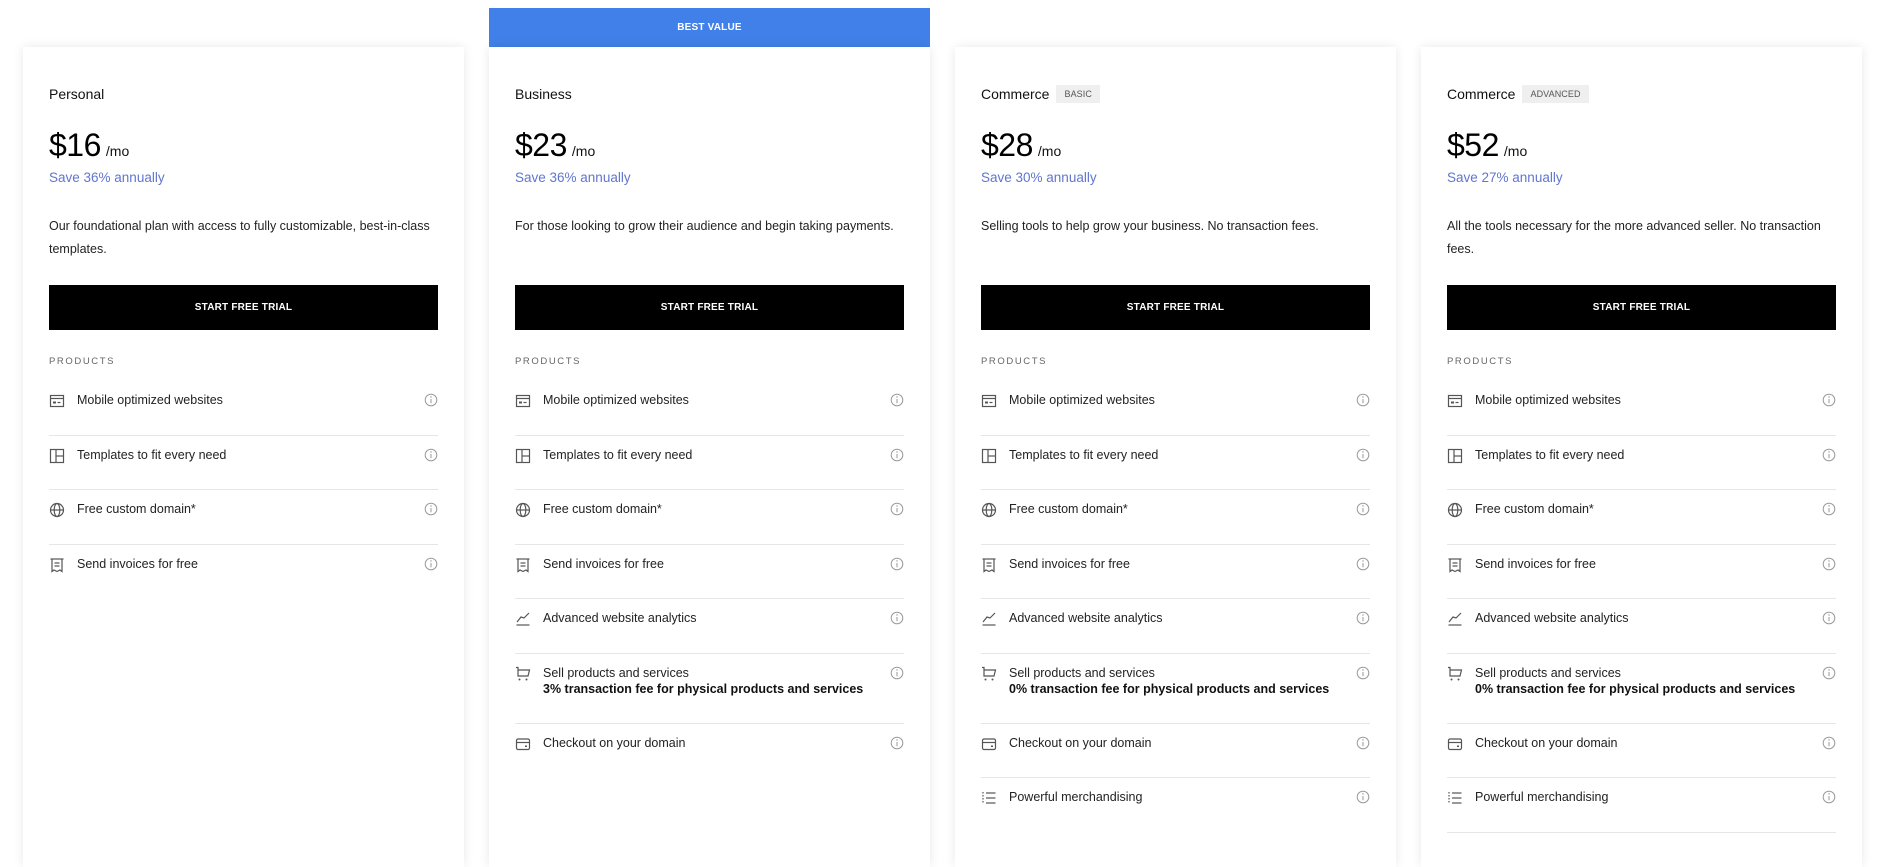 The height and width of the screenshot is (867, 1887). What do you see at coordinates (709, 463) in the screenshot?
I see `feature-item: Templates to fit every need` at bounding box center [709, 463].